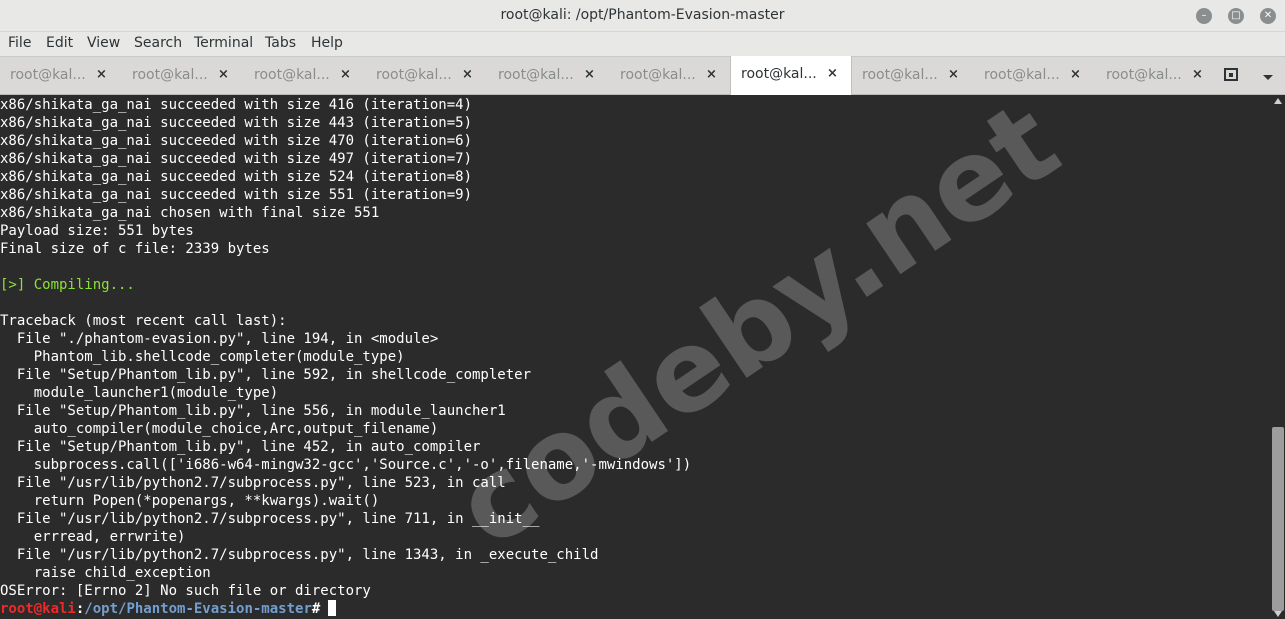 The height and width of the screenshot is (619, 1285). What do you see at coordinates (38, 609) in the screenshot?
I see `prompt-user: root@kali` at bounding box center [38, 609].